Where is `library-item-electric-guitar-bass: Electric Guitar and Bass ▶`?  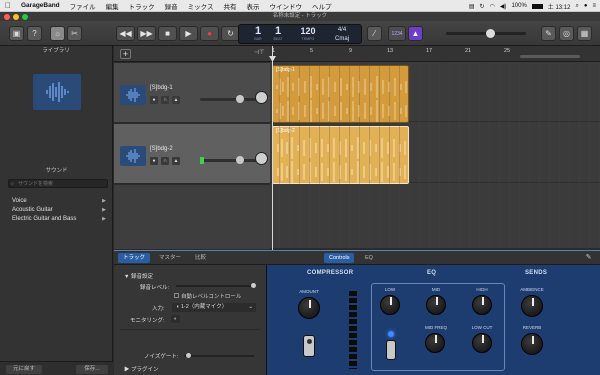
library-item-electric-guitar-bass: Electric Guitar and Bass ▶ is located at coordinates (61, 219).